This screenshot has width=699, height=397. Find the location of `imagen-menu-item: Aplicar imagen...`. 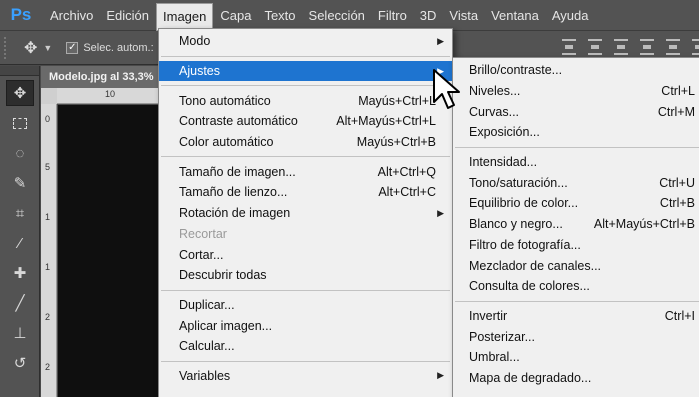

imagen-menu-item: Aplicar imagen... is located at coordinates (305, 325).